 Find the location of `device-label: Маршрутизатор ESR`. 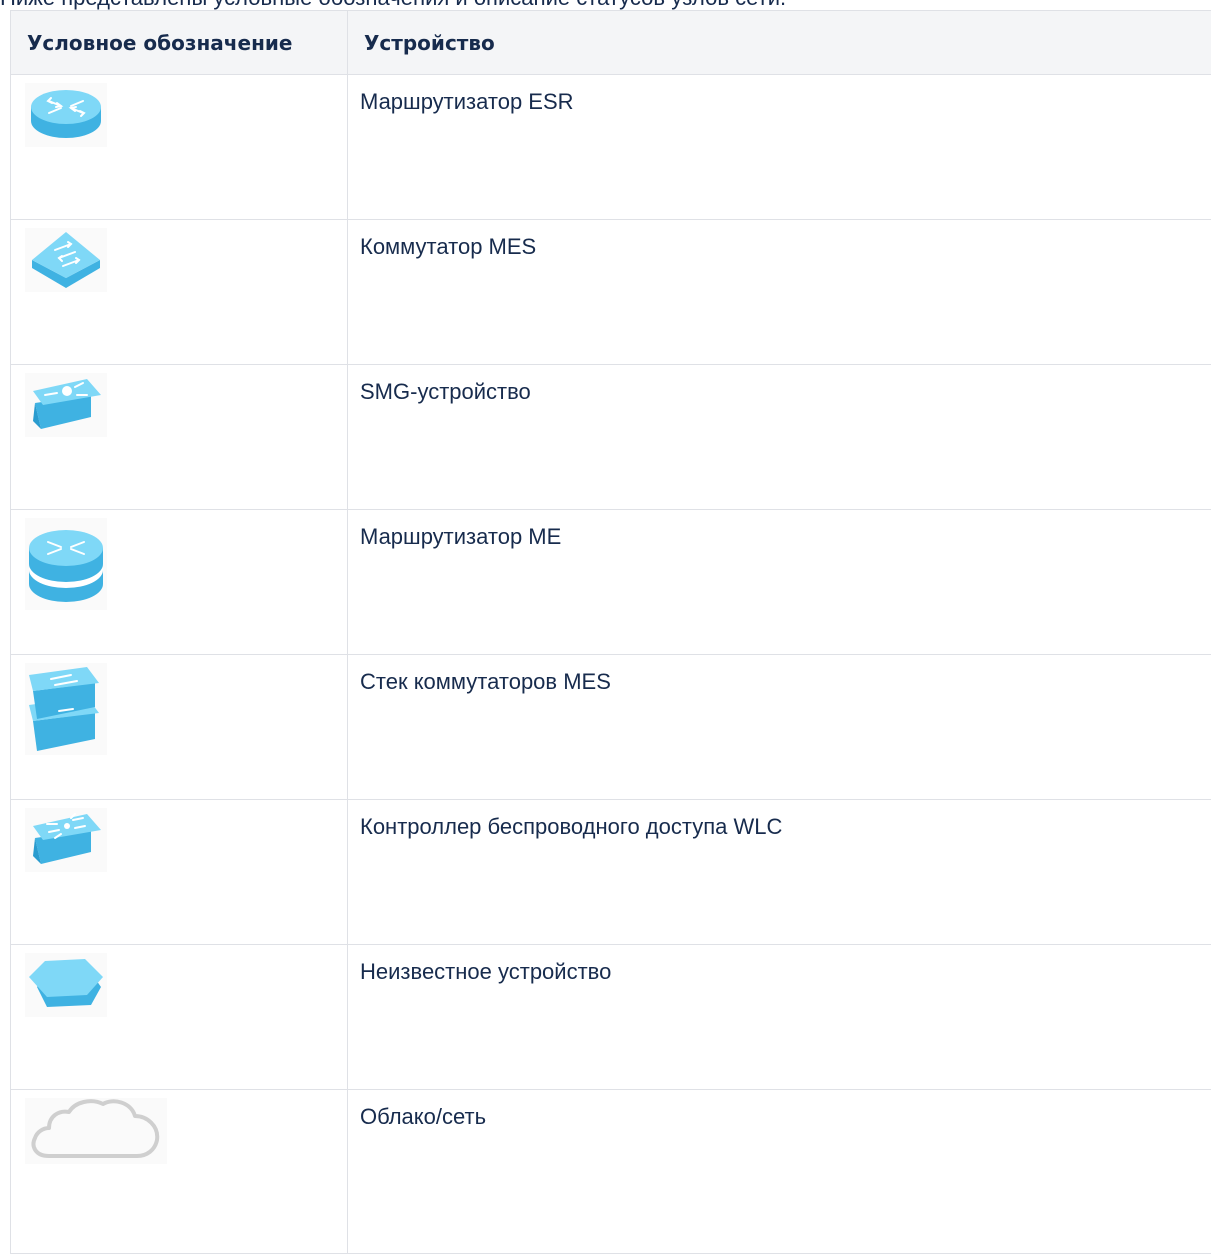

device-label: Маршрутизатор ESR is located at coordinates (779, 147).